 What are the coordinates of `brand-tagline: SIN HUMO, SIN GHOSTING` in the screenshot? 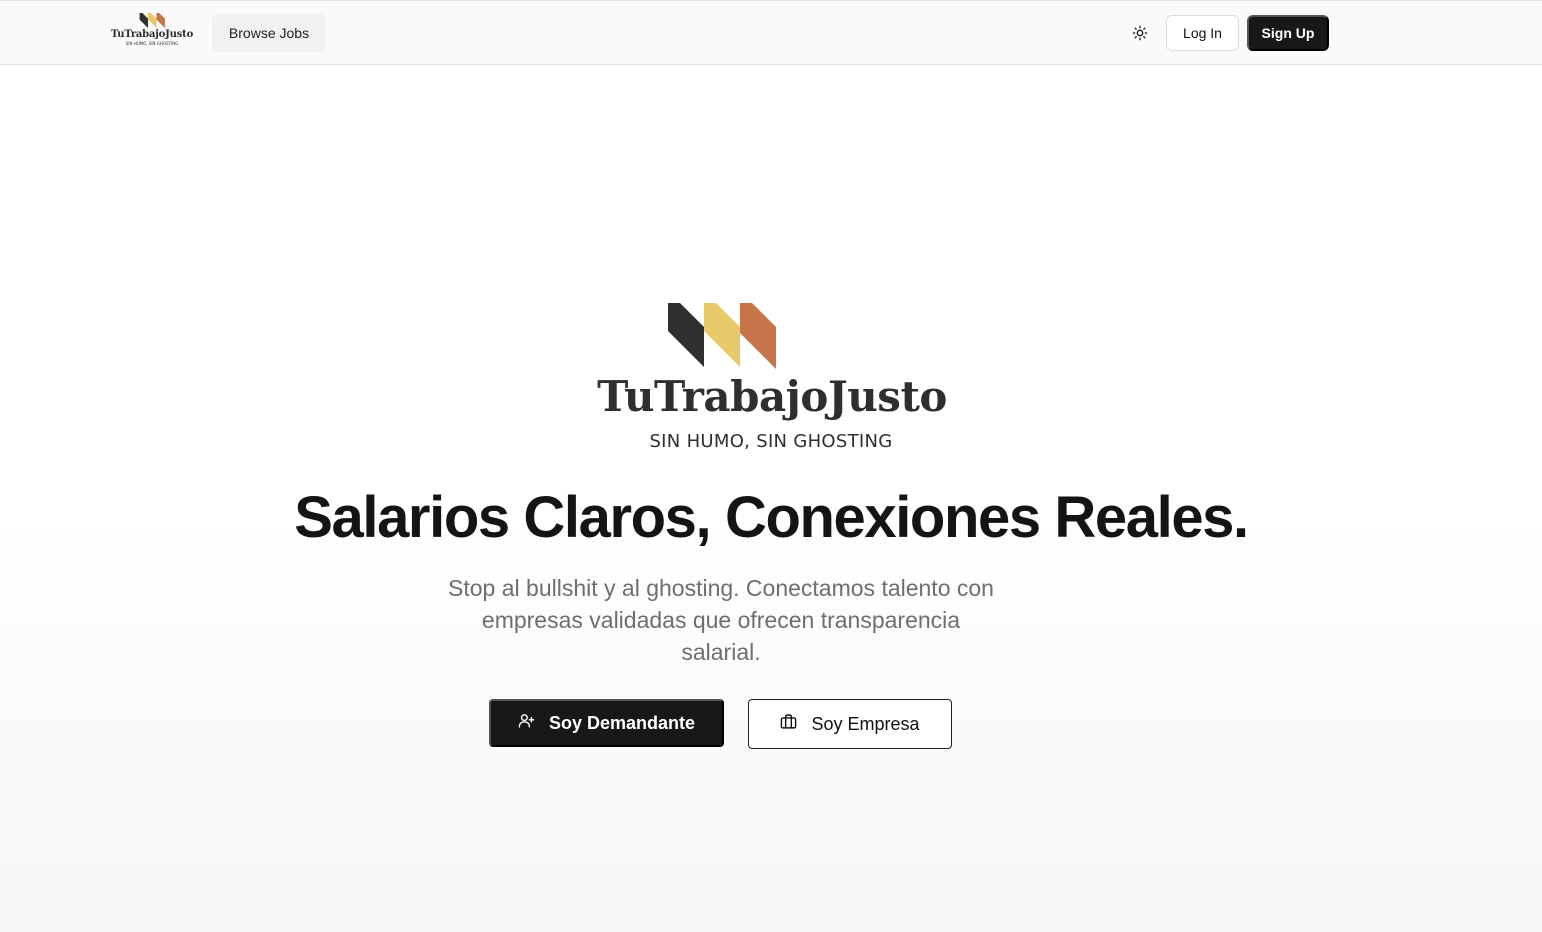 It's located at (152, 43).